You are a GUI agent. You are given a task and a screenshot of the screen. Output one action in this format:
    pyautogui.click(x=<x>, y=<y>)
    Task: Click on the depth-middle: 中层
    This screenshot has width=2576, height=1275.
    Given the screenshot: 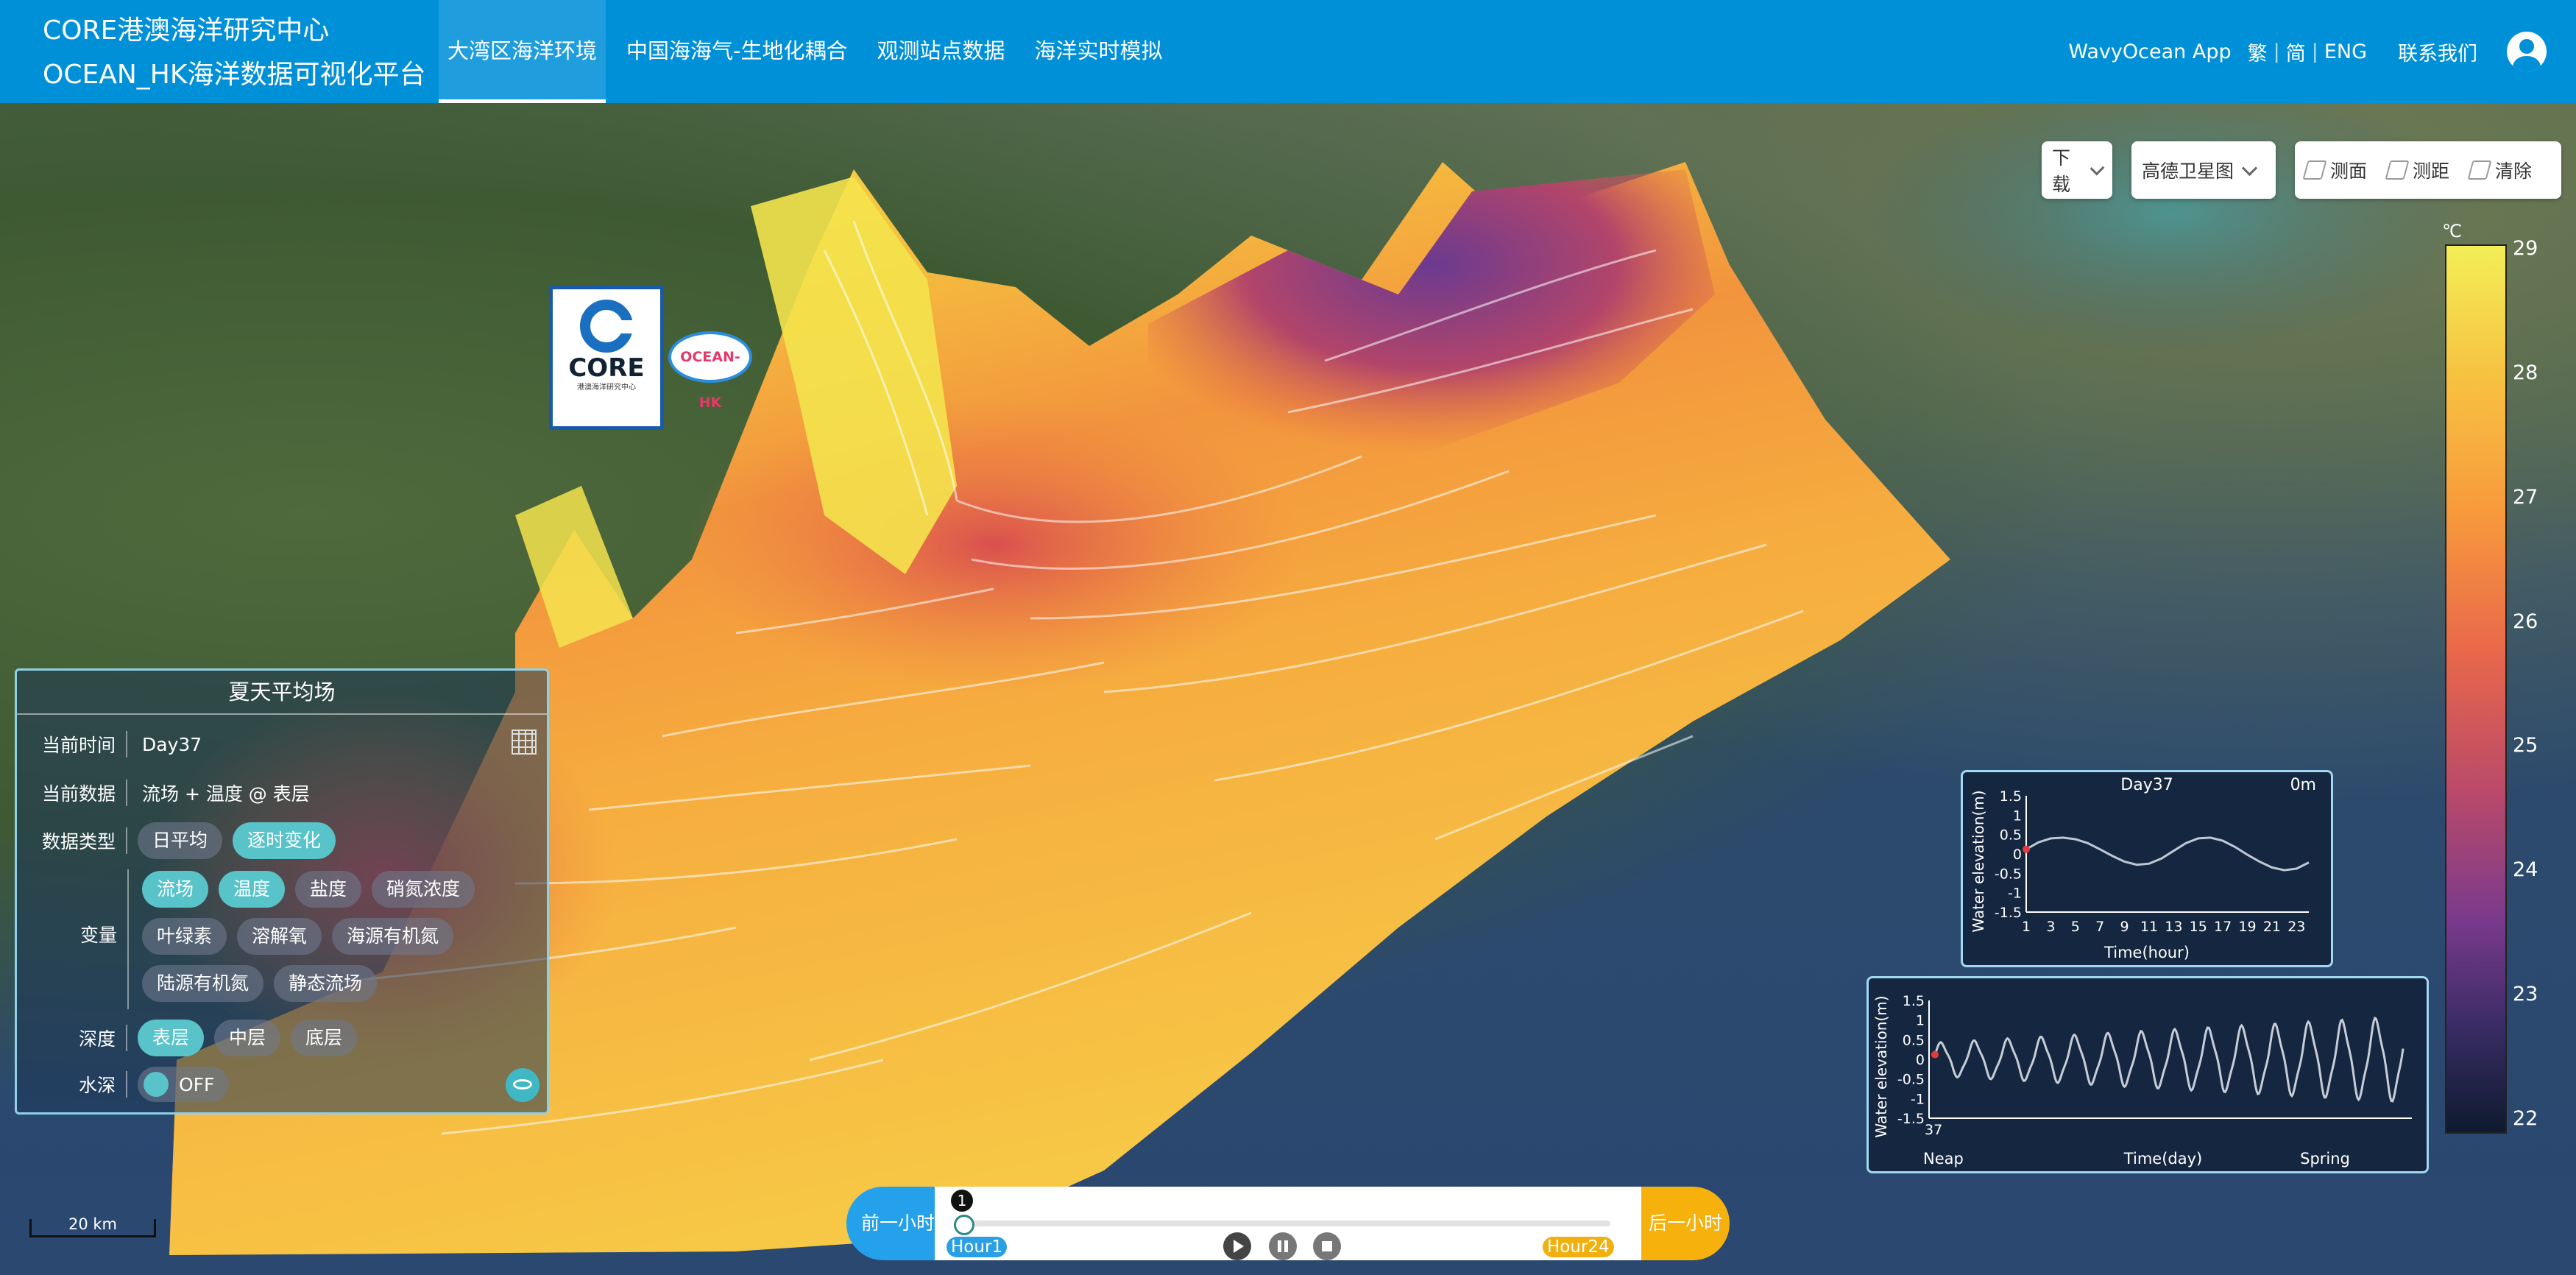 What is the action you would take?
    pyautogui.click(x=247, y=1038)
    